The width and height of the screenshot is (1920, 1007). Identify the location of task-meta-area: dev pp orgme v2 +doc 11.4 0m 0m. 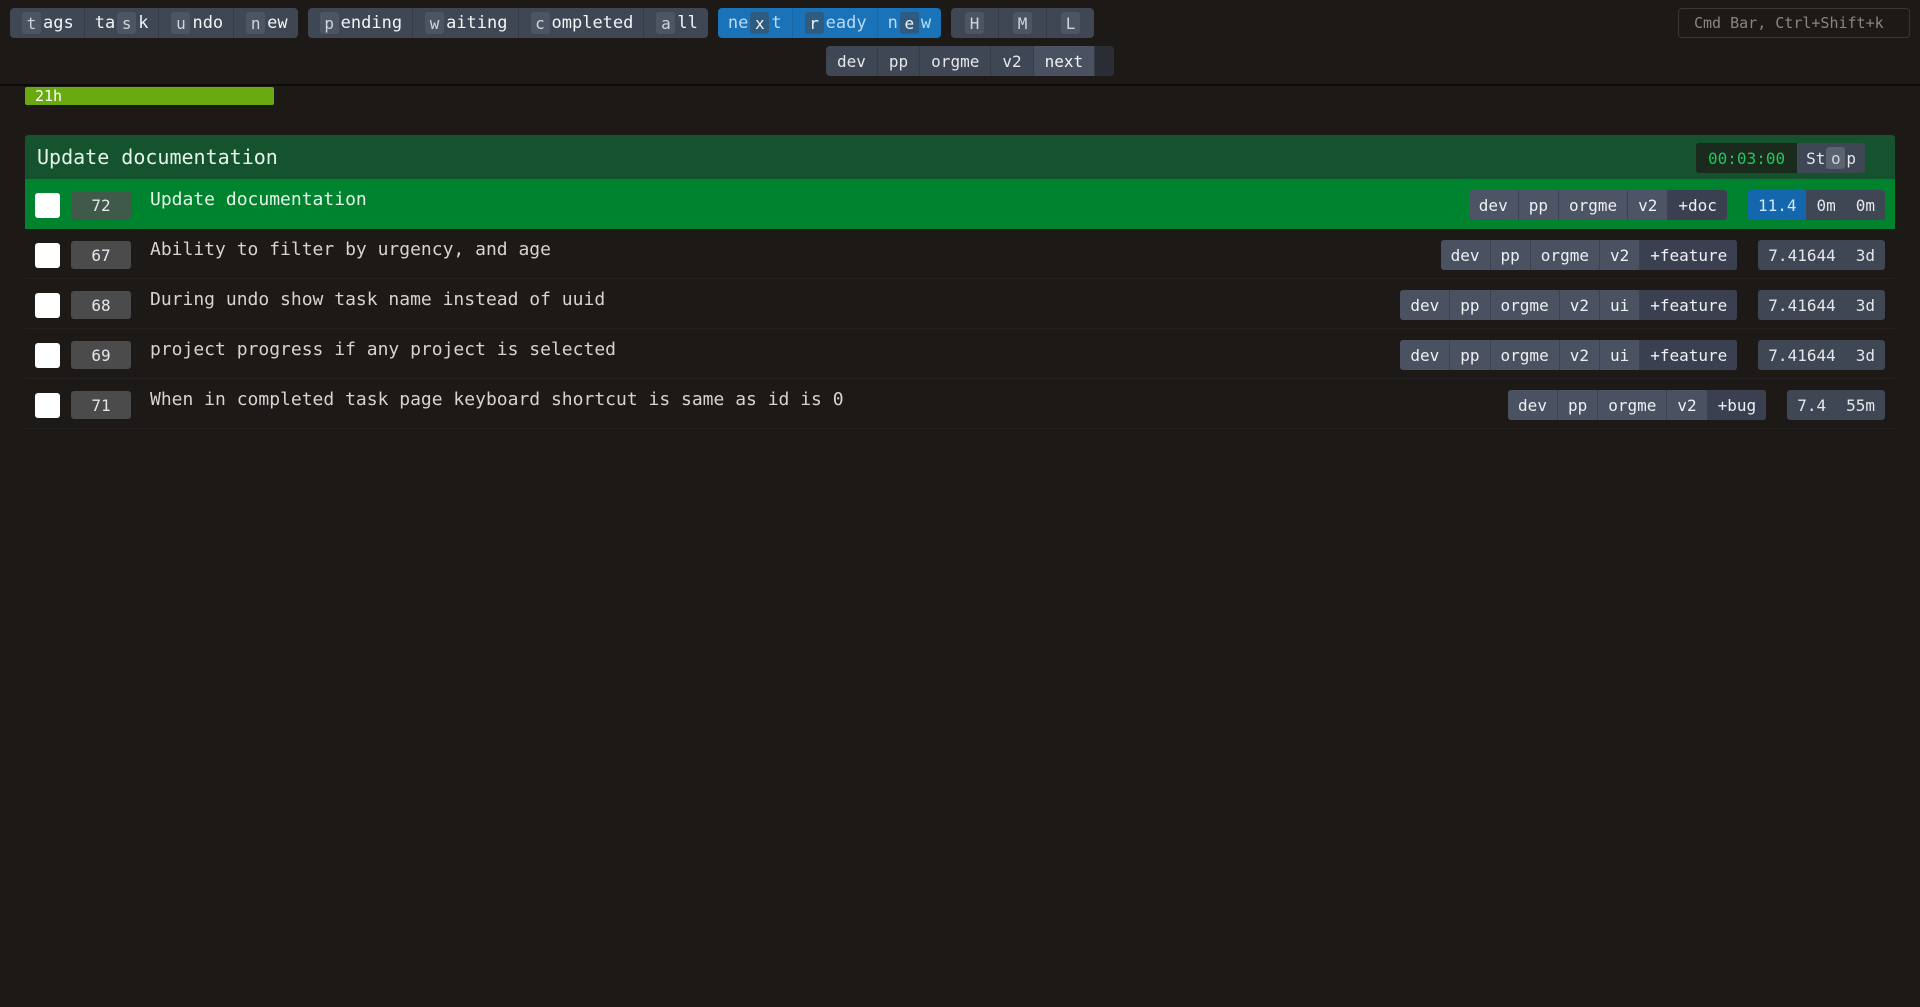
(1676, 205).